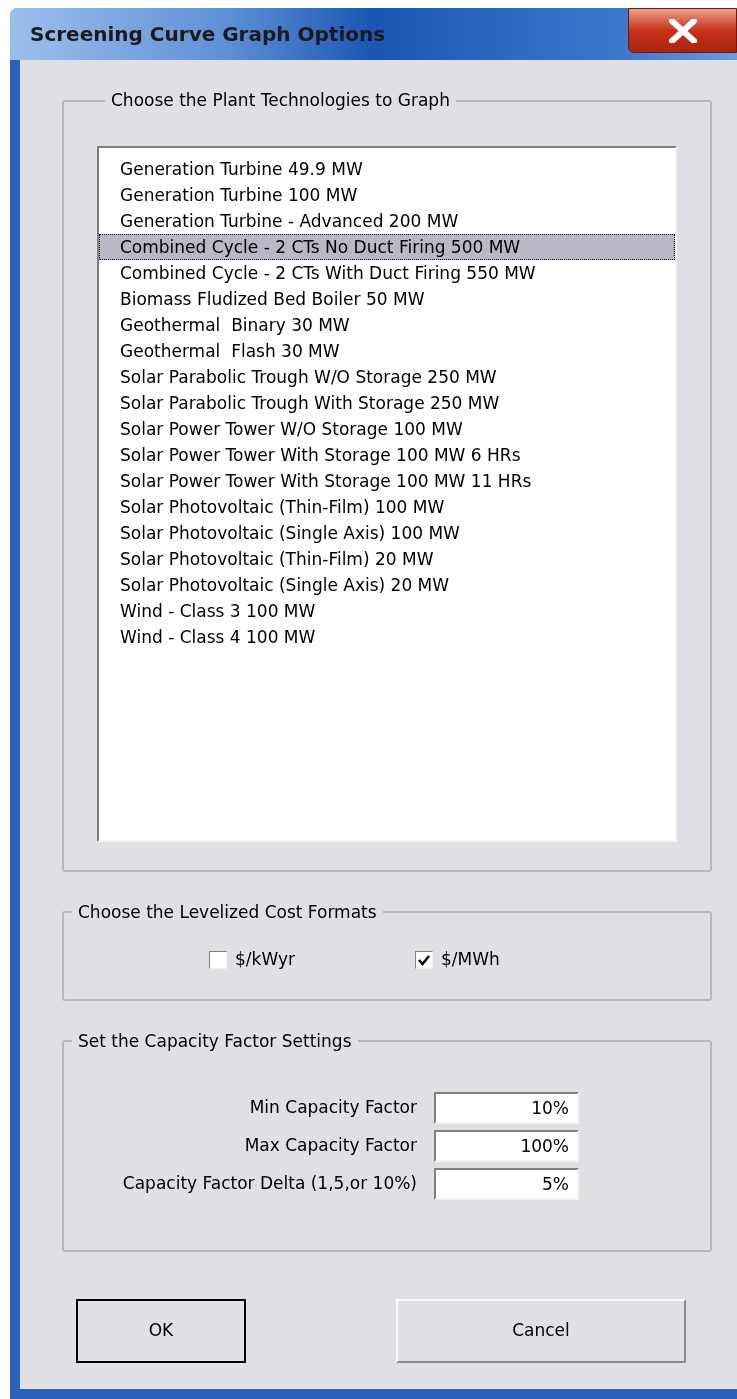 The width and height of the screenshot is (737, 1399). Describe the element at coordinates (387, 194) in the screenshot. I see `list-item: Generation Turbine 100 MW` at that location.